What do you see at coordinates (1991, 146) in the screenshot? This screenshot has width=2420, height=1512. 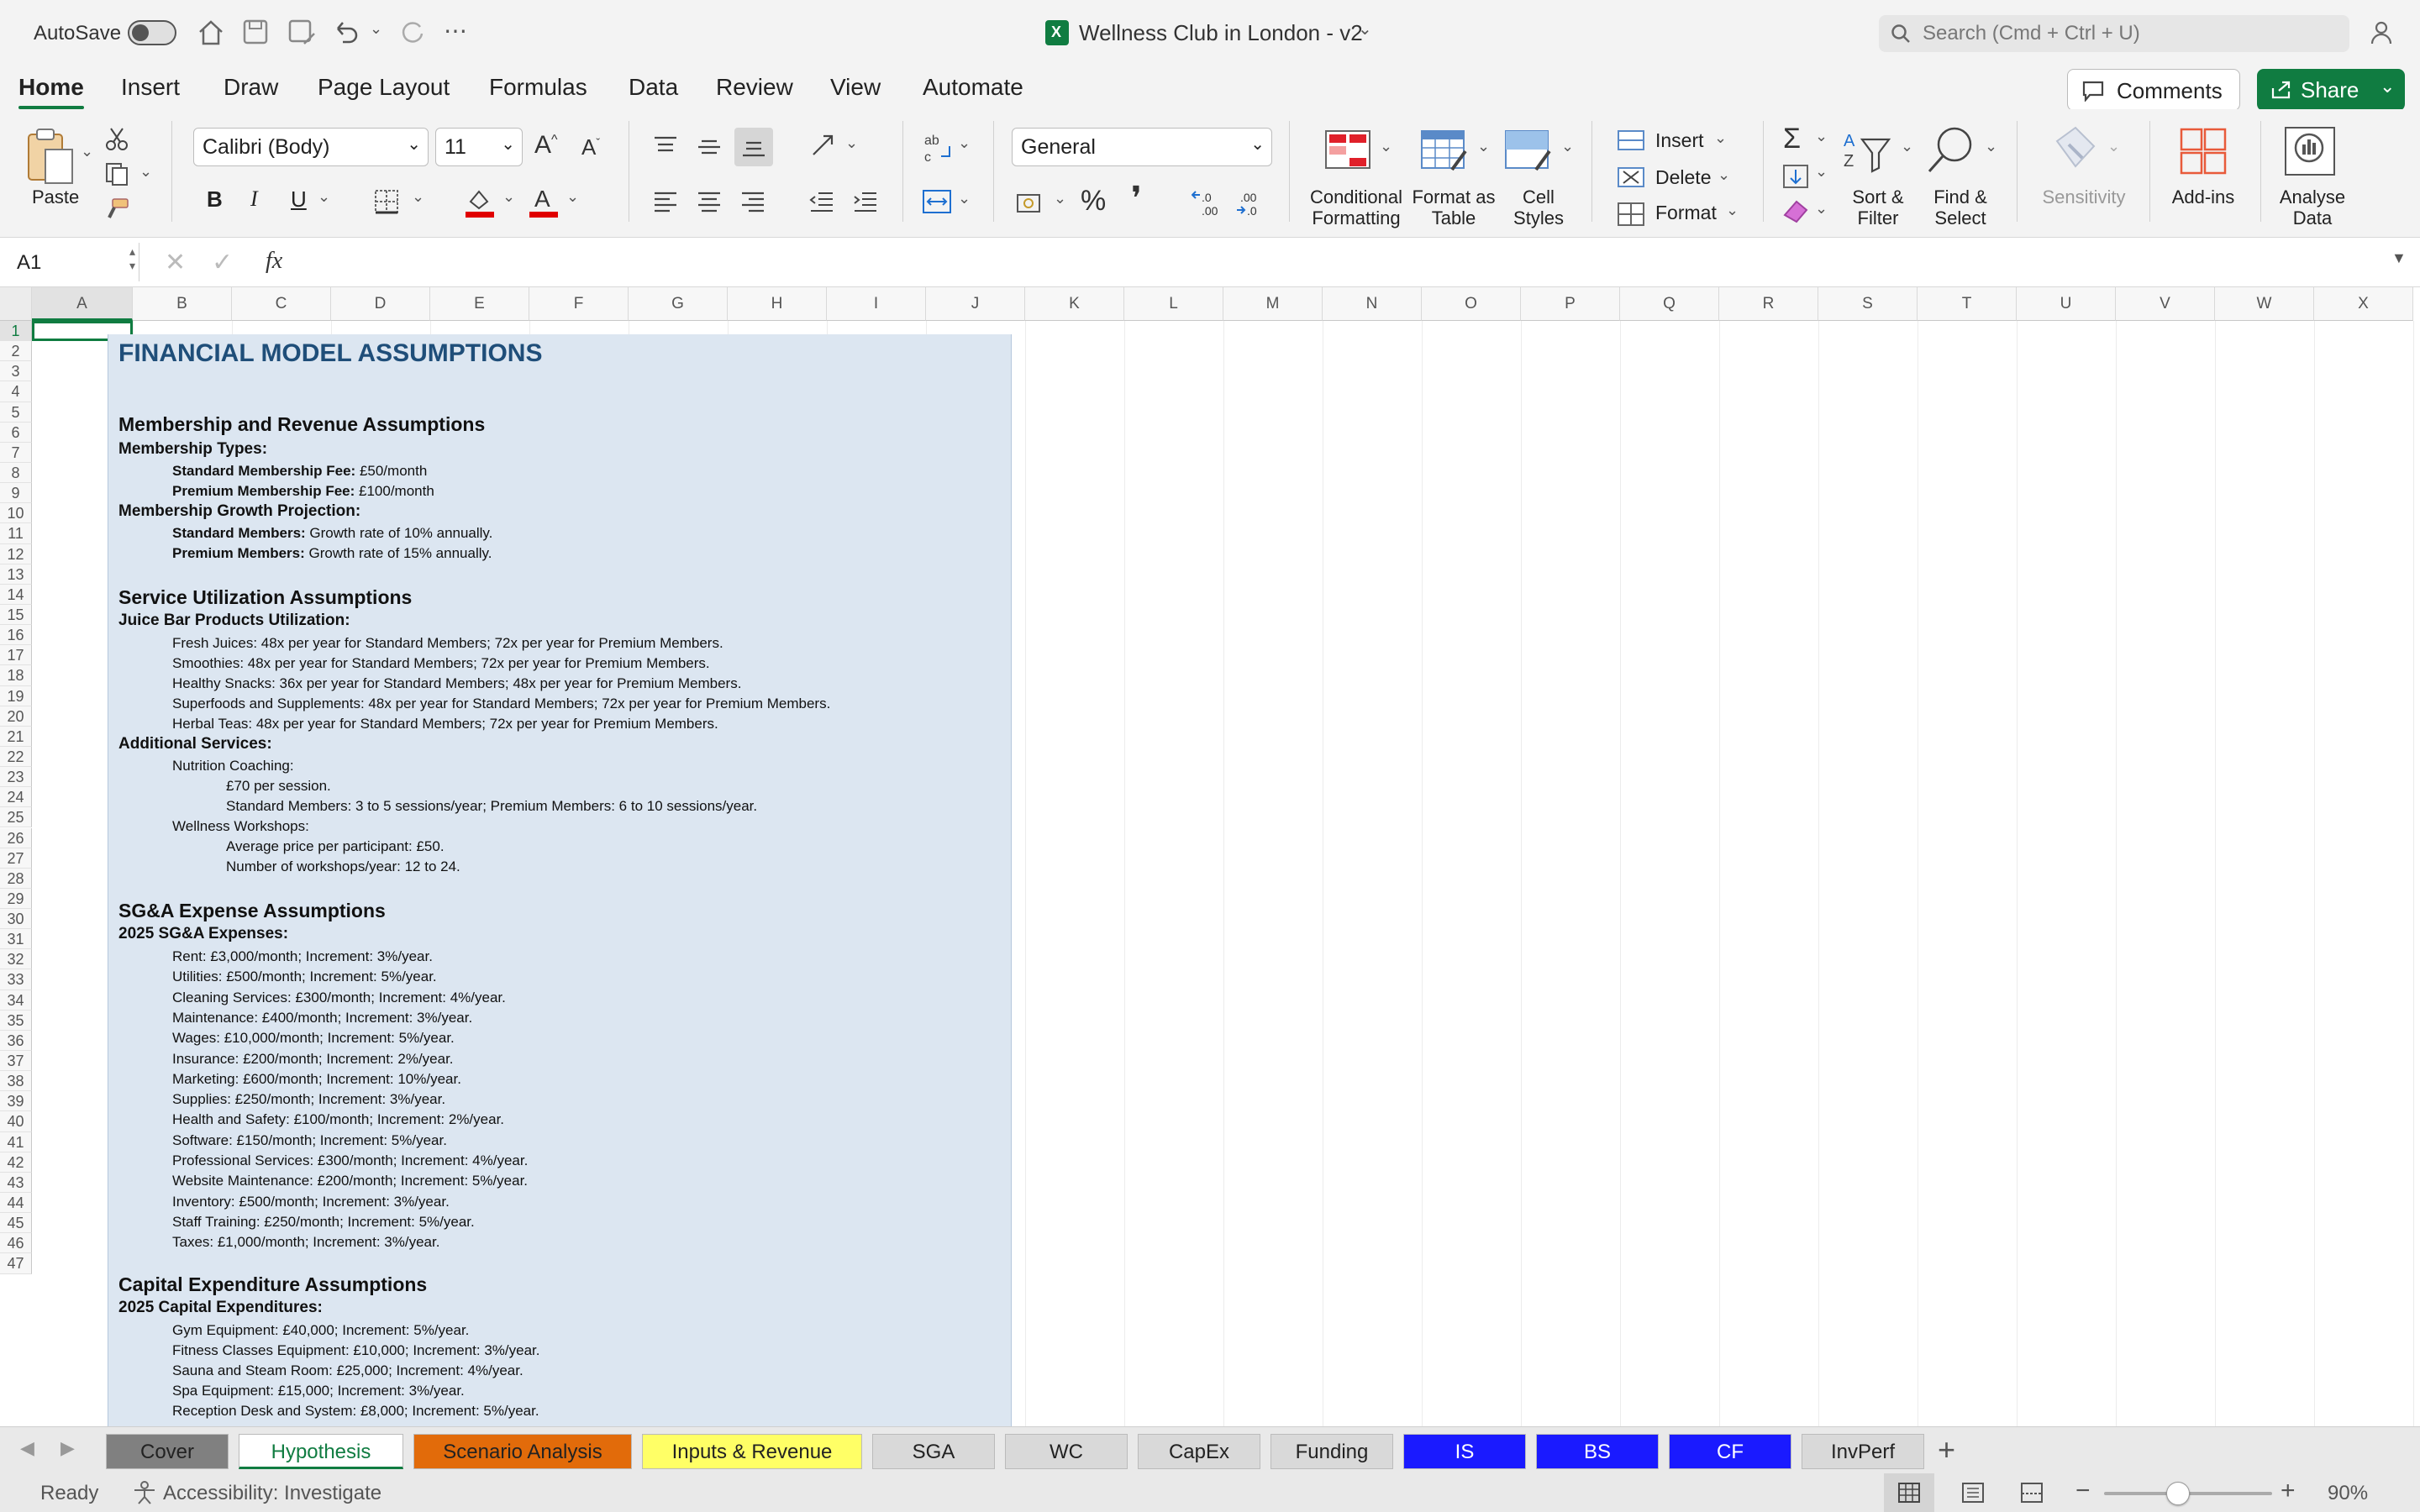 I see `find-select-dropdown-icon: ⌄` at bounding box center [1991, 146].